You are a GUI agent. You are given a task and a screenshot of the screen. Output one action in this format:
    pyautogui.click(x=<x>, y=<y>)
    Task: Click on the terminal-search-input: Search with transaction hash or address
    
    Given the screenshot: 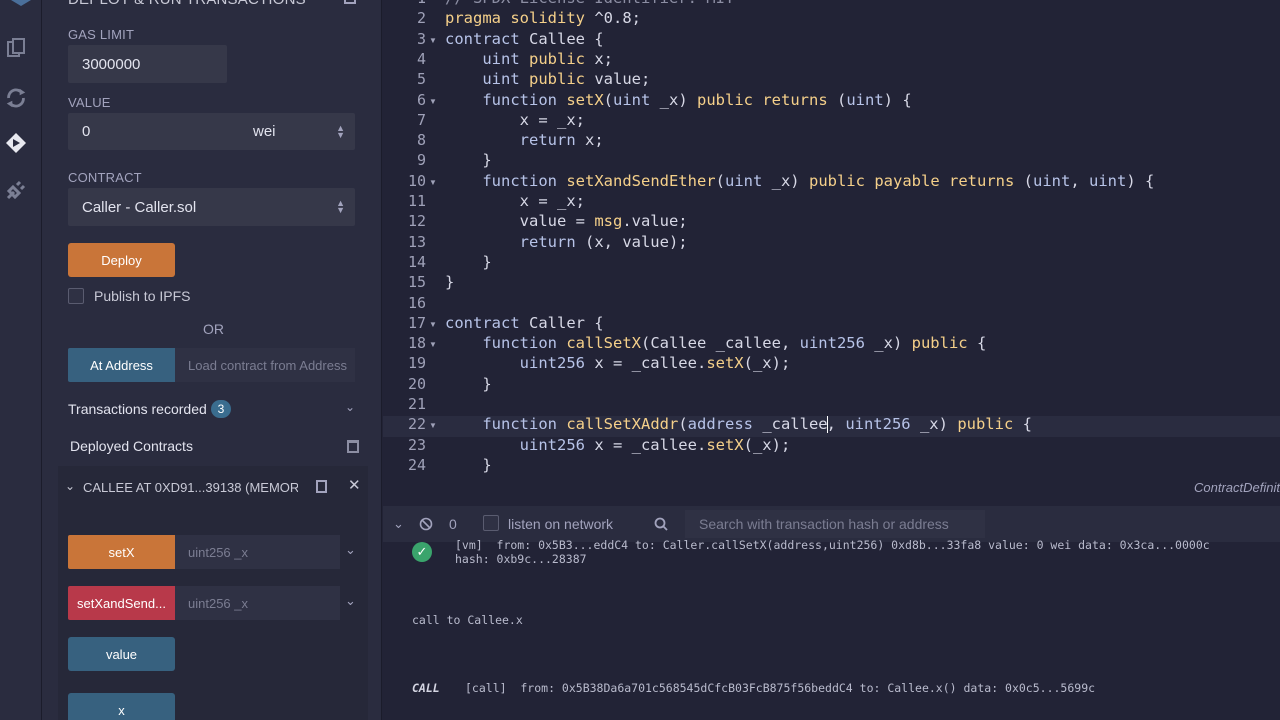 What is the action you would take?
    pyautogui.click(x=835, y=524)
    